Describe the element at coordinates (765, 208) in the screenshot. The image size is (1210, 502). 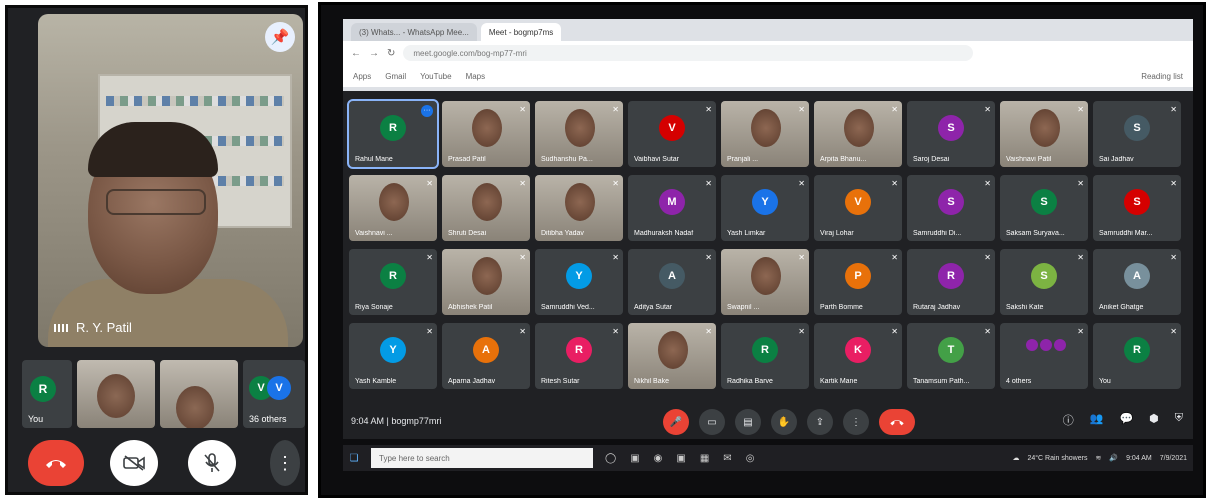
I see `participant-tile: Y ✕ Yash Limkar` at that location.